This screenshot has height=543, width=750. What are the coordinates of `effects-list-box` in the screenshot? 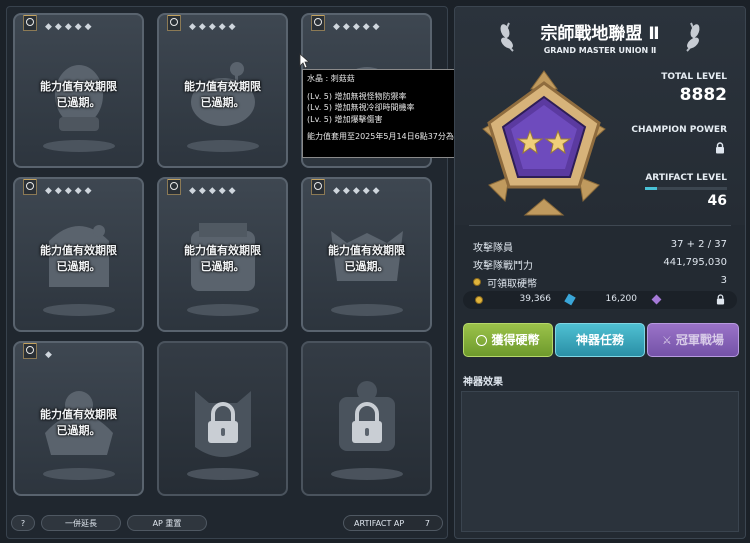 It's located at (600, 461).